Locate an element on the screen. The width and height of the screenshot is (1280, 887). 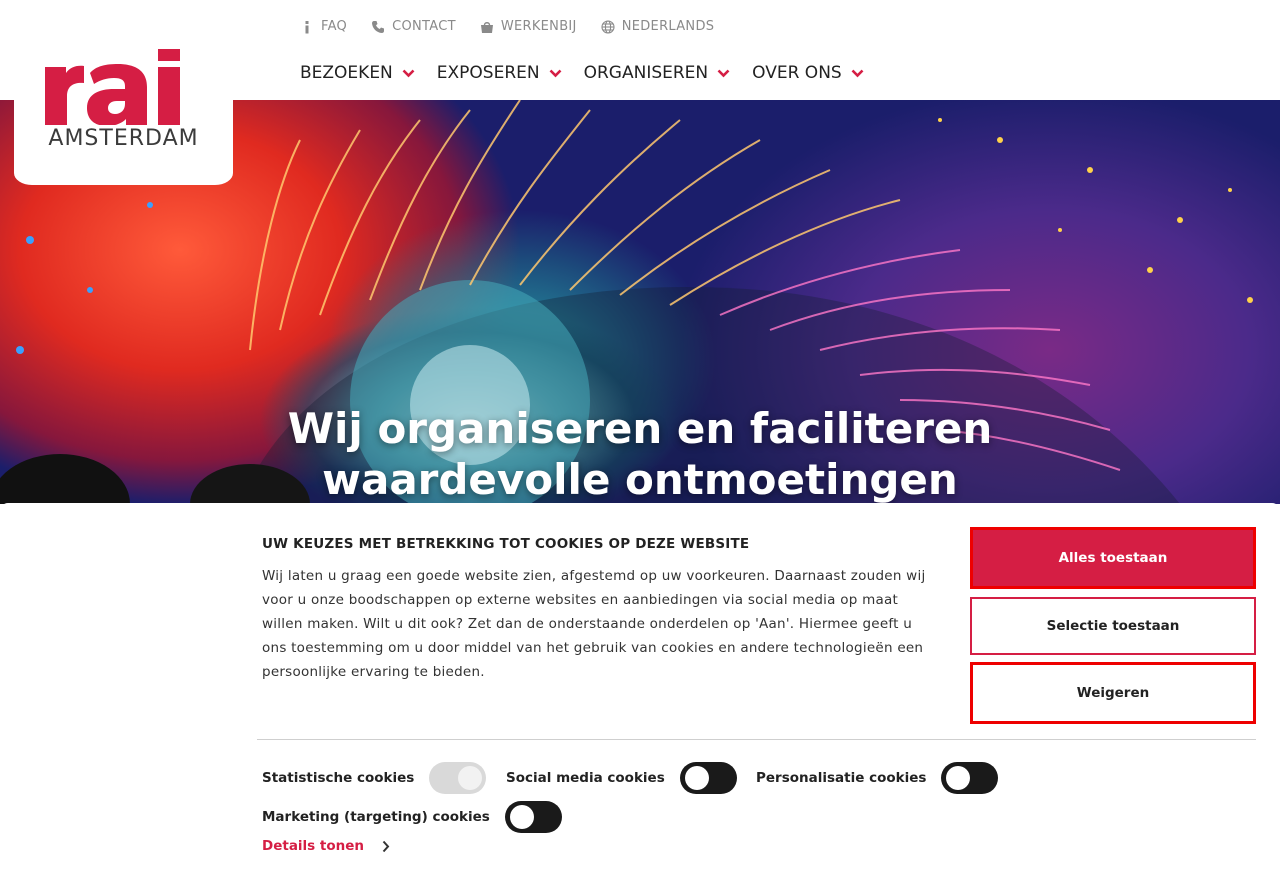
utility-nav: FAQ CONTACT WERKENBIJ NEDERLANDS is located at coordinates (507, 26).